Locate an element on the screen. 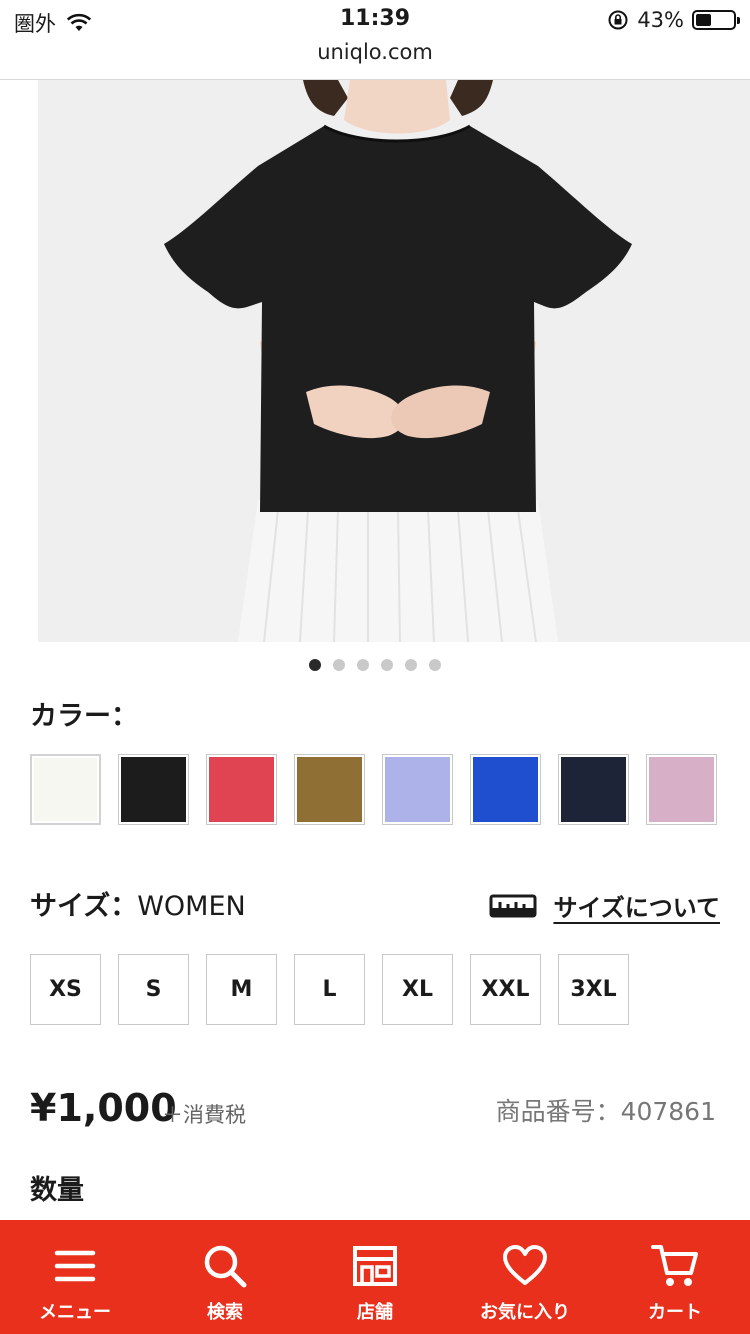 Image resolution: width=750 pixels, height=1334 pixels. nav-favorites: お気に入り is located at coordinates (525, 1277).